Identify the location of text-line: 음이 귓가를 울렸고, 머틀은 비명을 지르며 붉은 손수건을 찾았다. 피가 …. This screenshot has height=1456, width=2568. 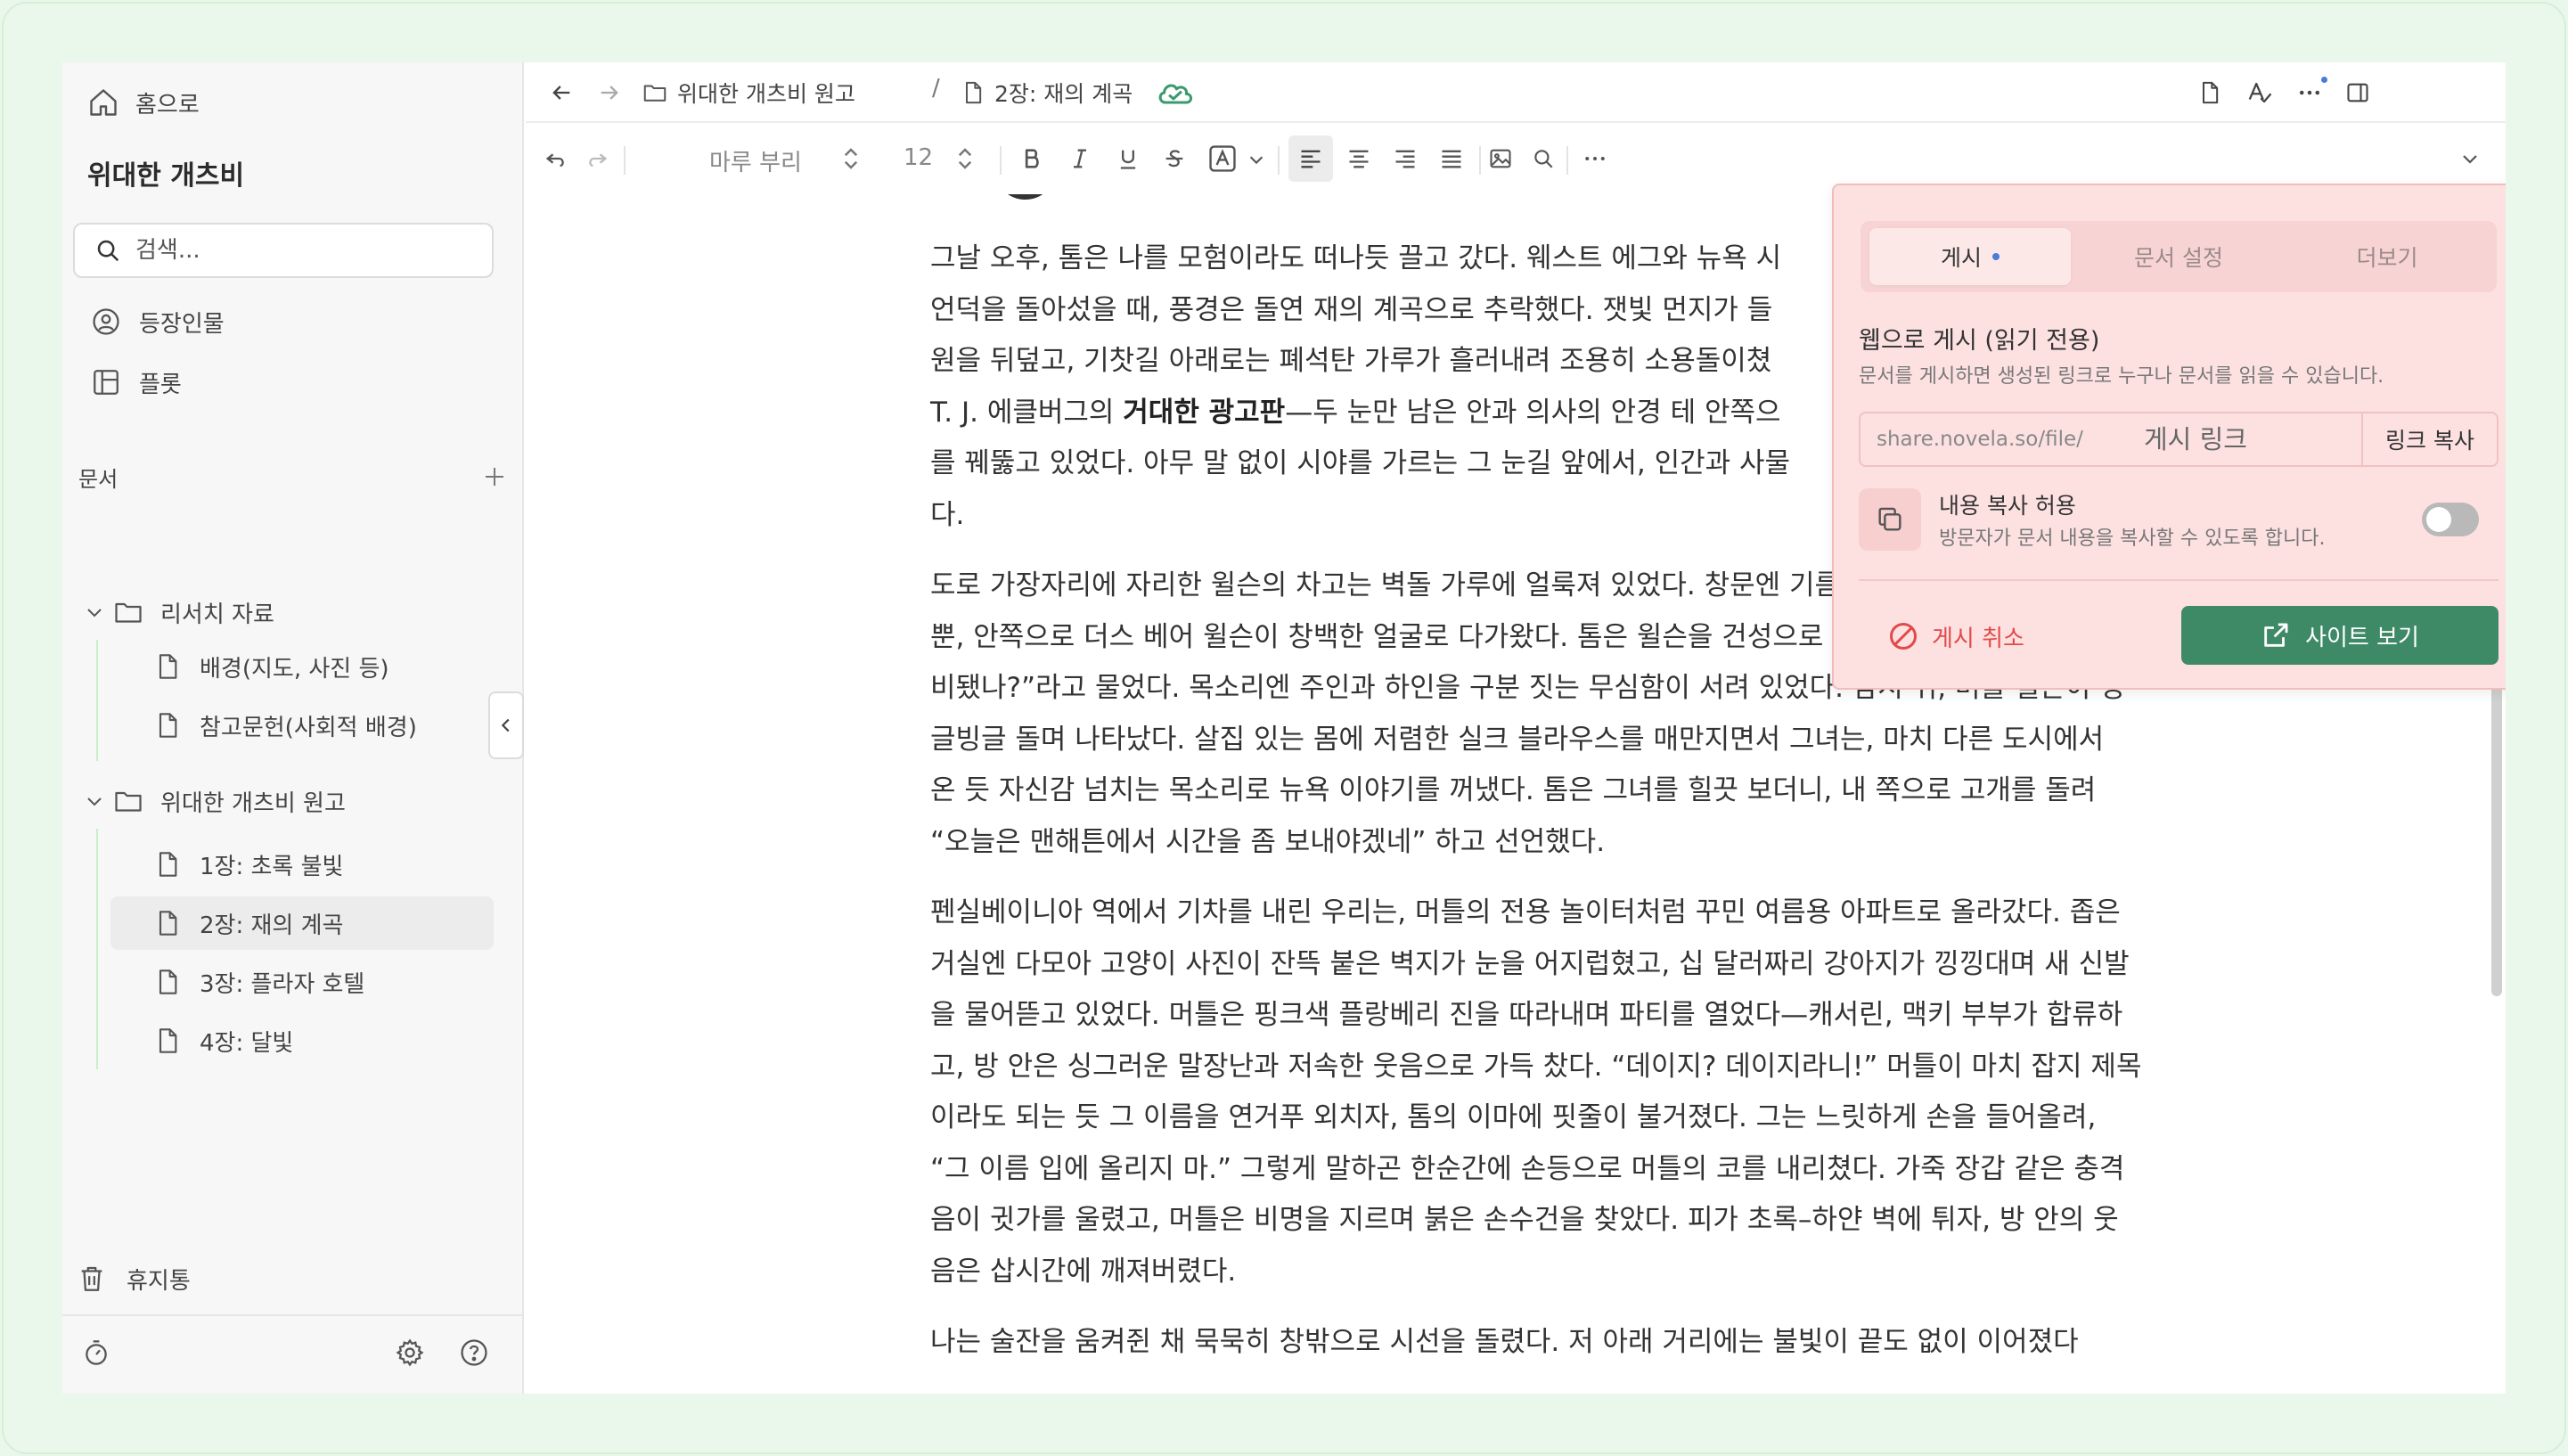
(1525, 1220).